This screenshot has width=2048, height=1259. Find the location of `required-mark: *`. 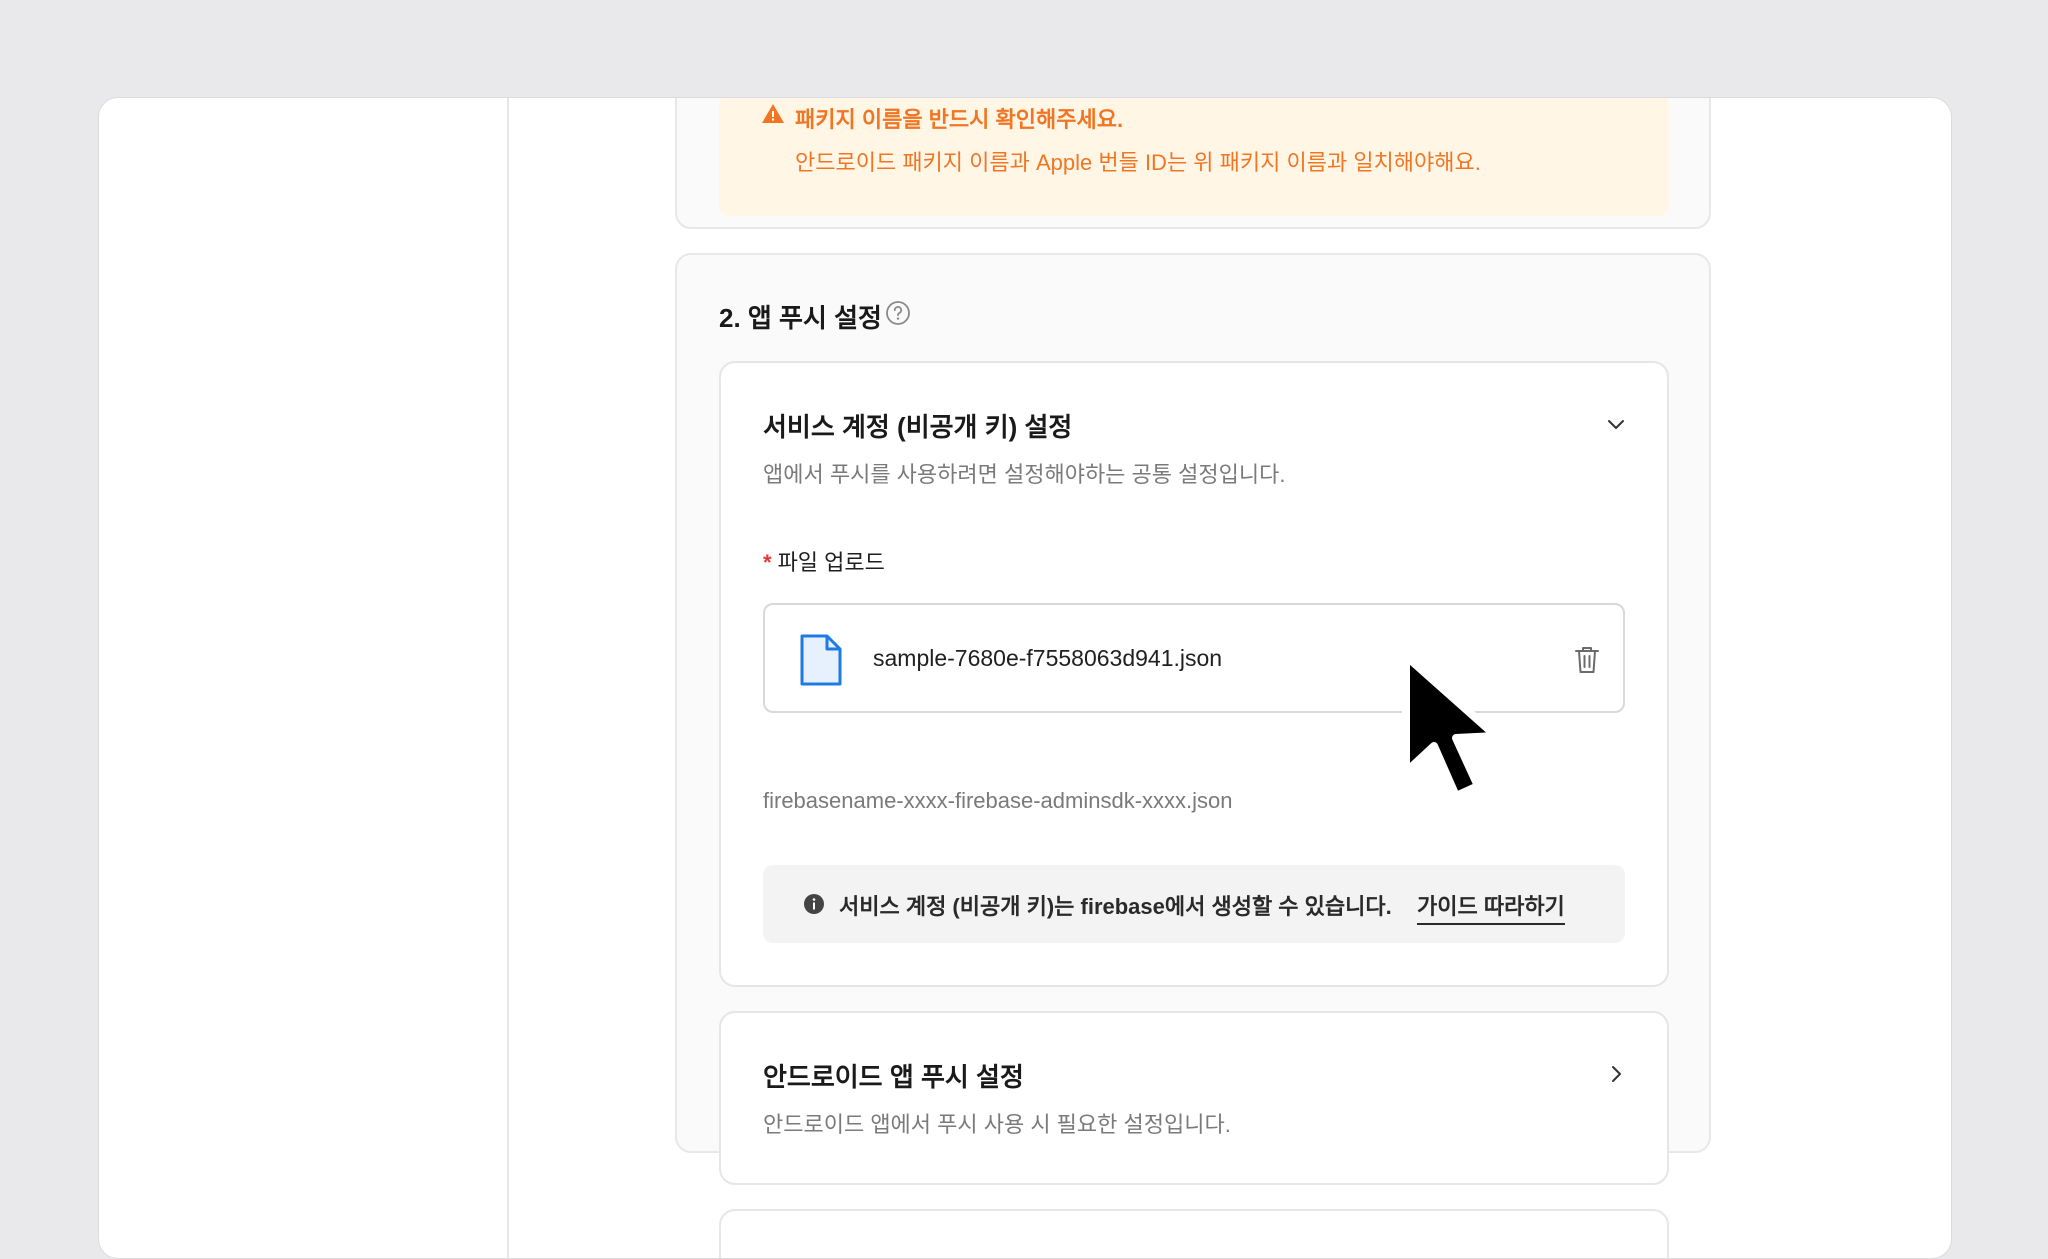

required-mark: * is located at coordinates (767, 562).